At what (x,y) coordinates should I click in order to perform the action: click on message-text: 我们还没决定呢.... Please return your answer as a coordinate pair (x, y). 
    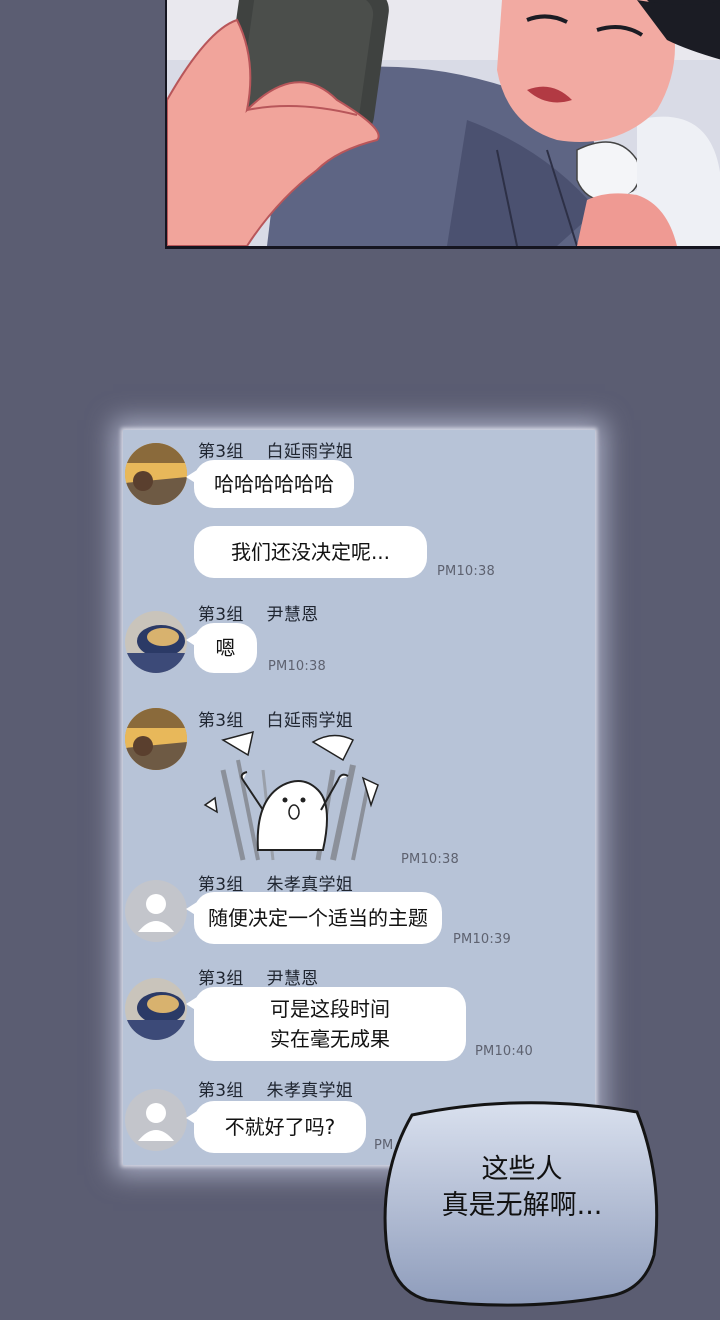
    Looking at the image, I should click on (310, 552).